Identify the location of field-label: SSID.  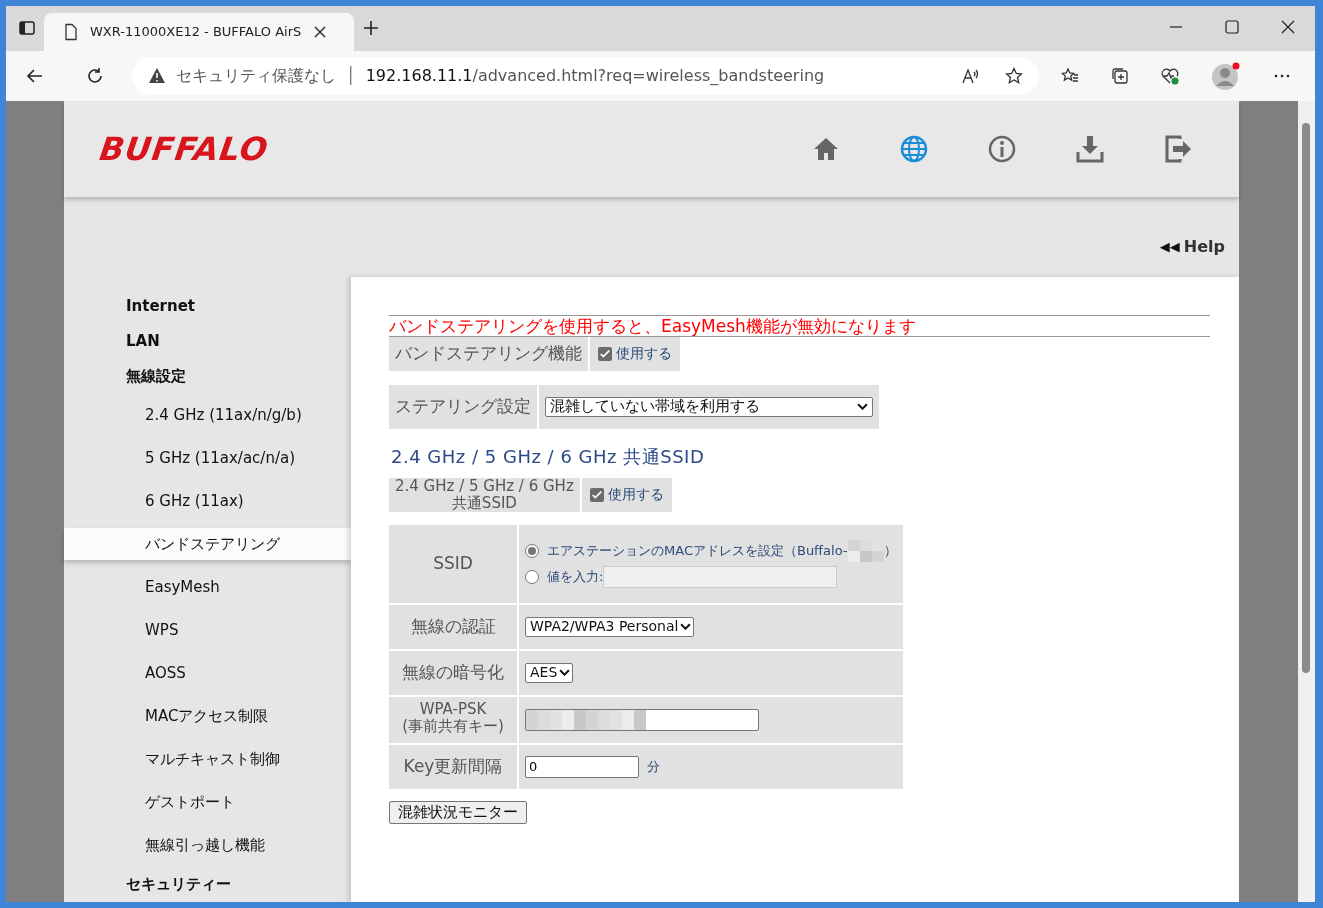
(453, 562).